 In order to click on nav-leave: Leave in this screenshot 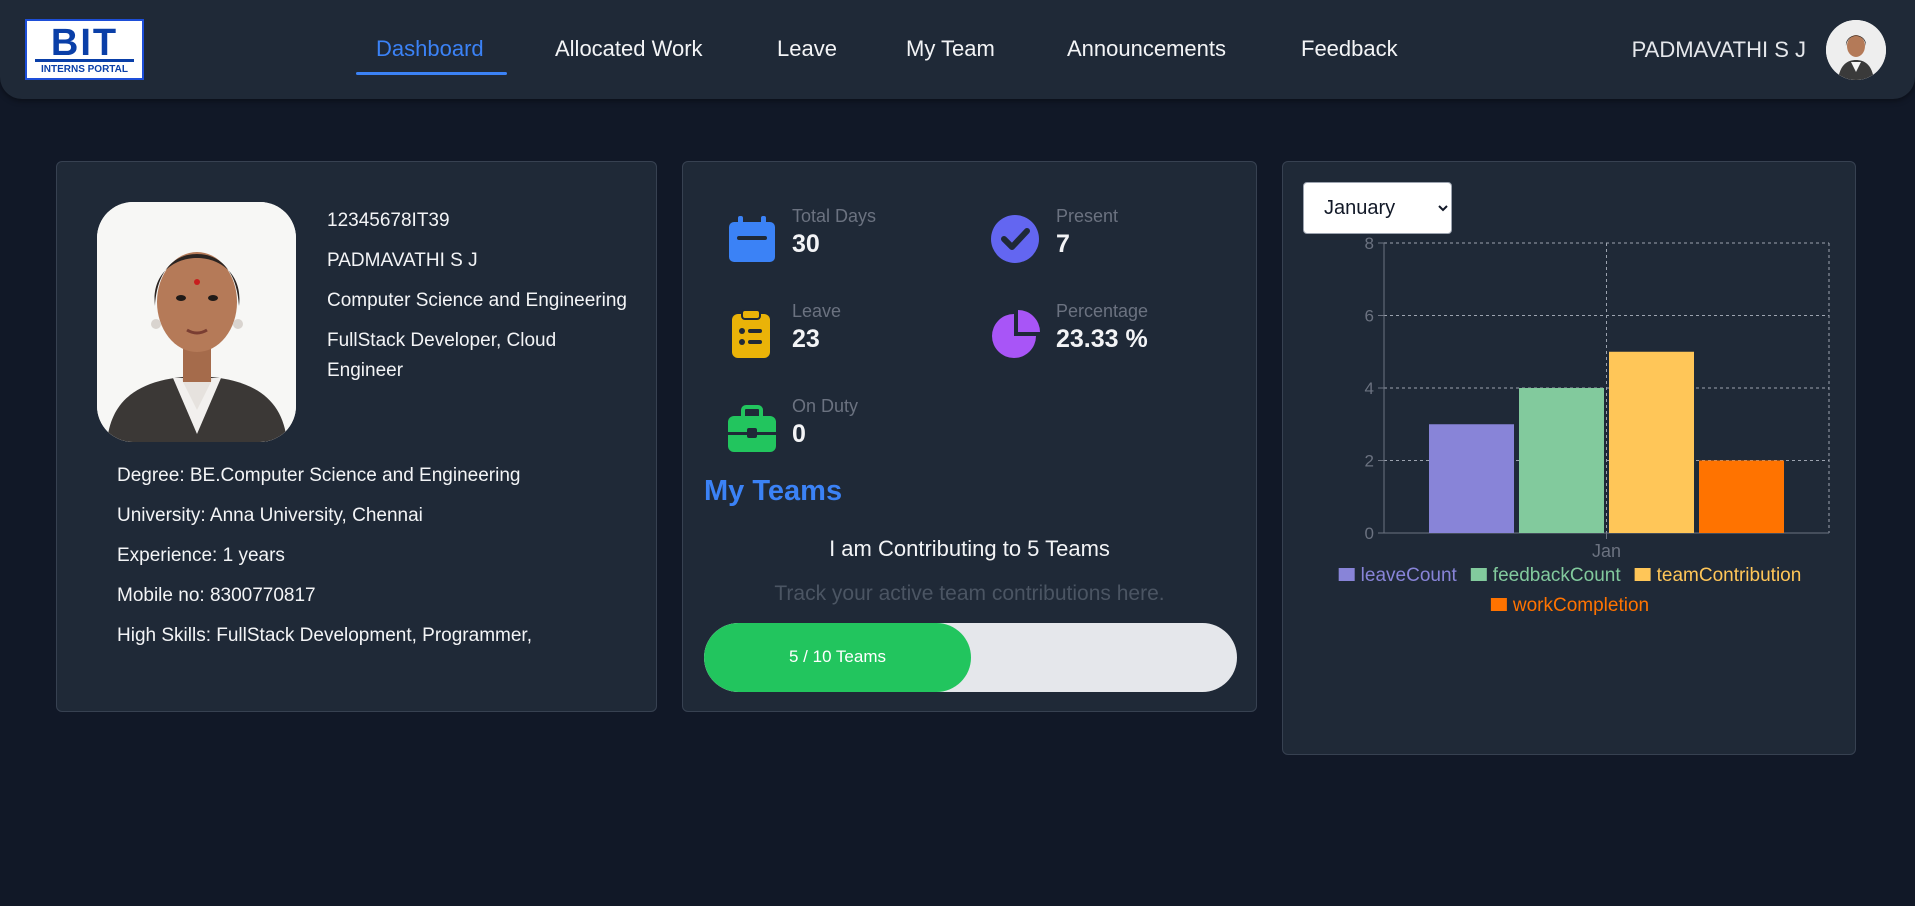, I will do `click(807, 49)`.